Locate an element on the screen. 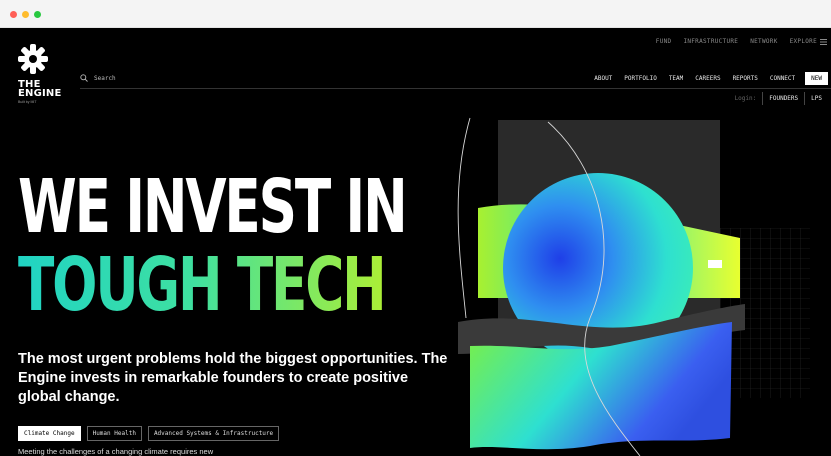 Image resolution: width=831 pixels, height=456 pixels. nav-link-about: ABOUT is located at coordinates (603, 78).